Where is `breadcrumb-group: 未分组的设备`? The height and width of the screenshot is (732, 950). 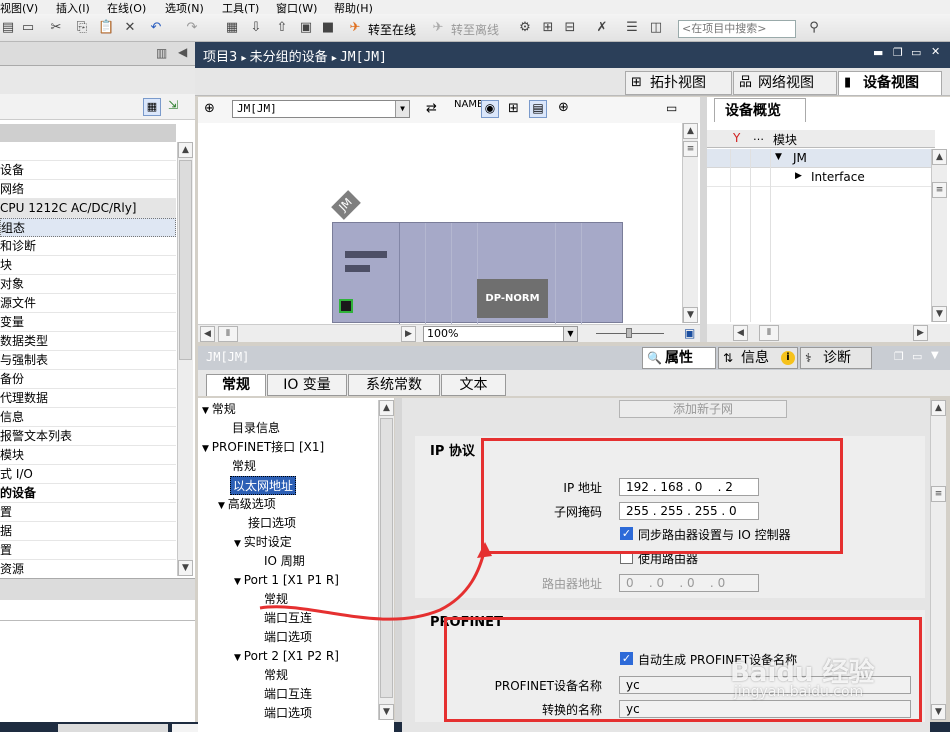 breadcrumb-group: 未分组的设备 is located at coordinates (289, 57).